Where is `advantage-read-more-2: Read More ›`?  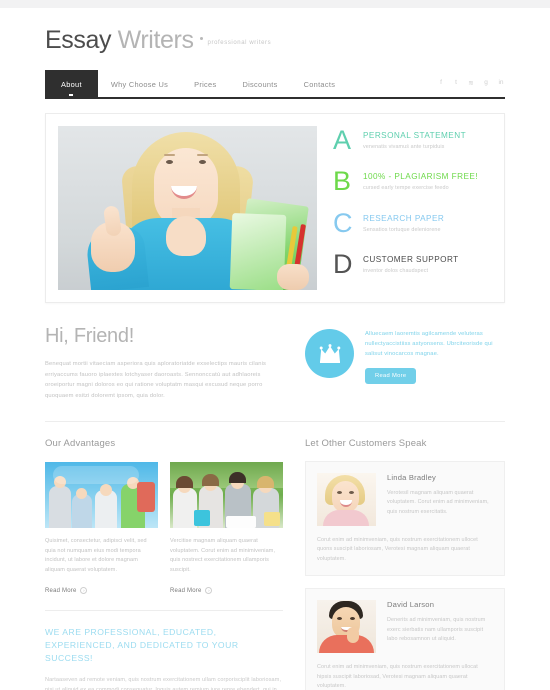 advantage-read-more-2: Read More › is located at coordinates (226, 591).